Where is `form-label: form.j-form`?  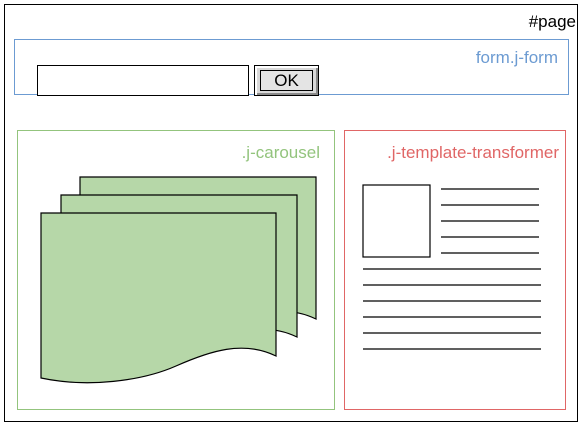
form-label: form.j-form is located at coordinates (516, 57).